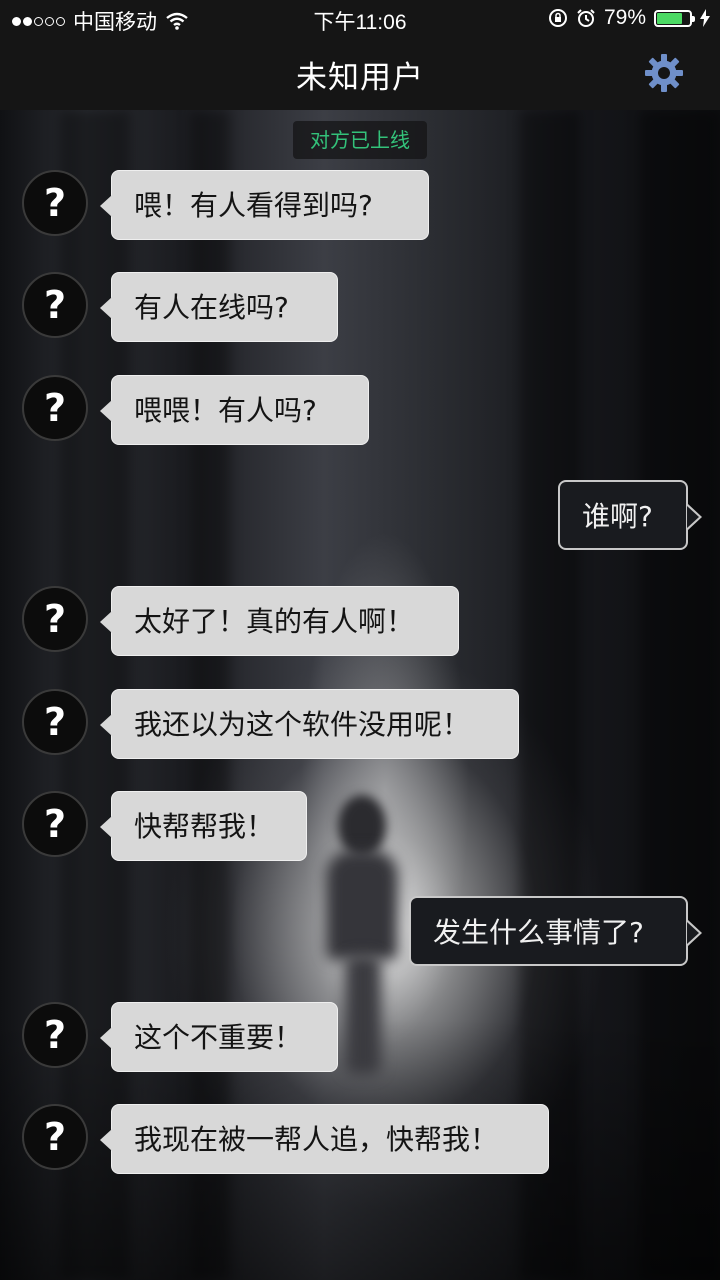  Describe the element at coordinates (234, 410) in the screenshot. I see `message-bubble: 喂喂！有人吗?` at that location.